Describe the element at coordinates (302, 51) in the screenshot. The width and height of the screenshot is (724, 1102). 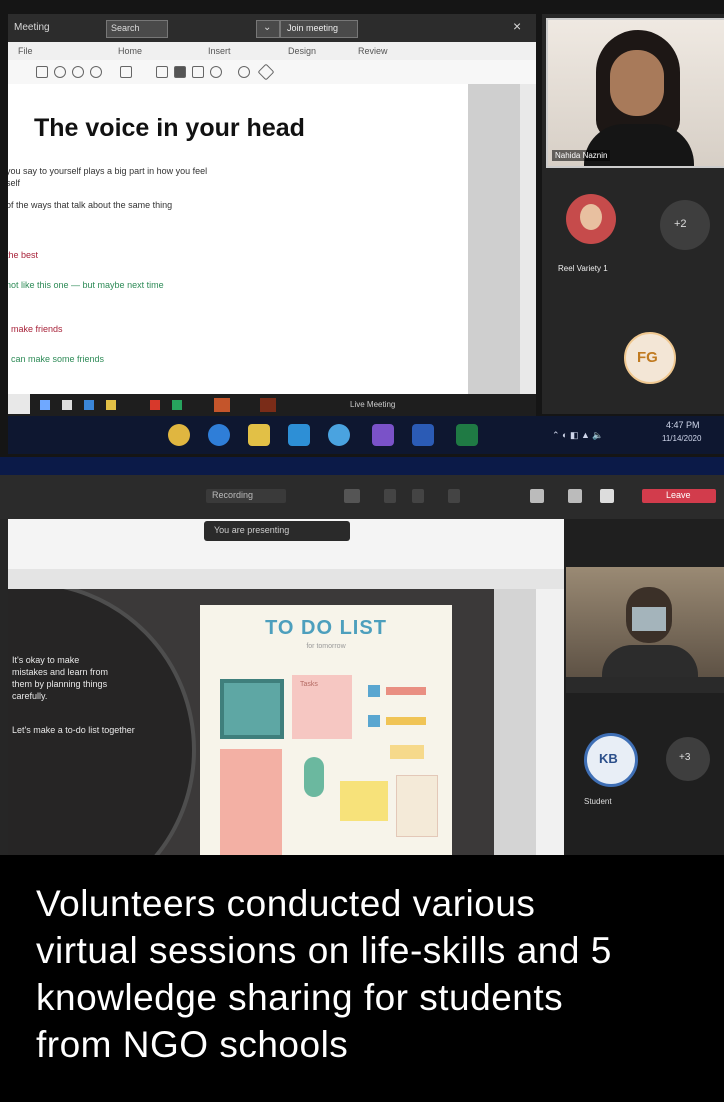
I see `menu-design: Design` at that location.